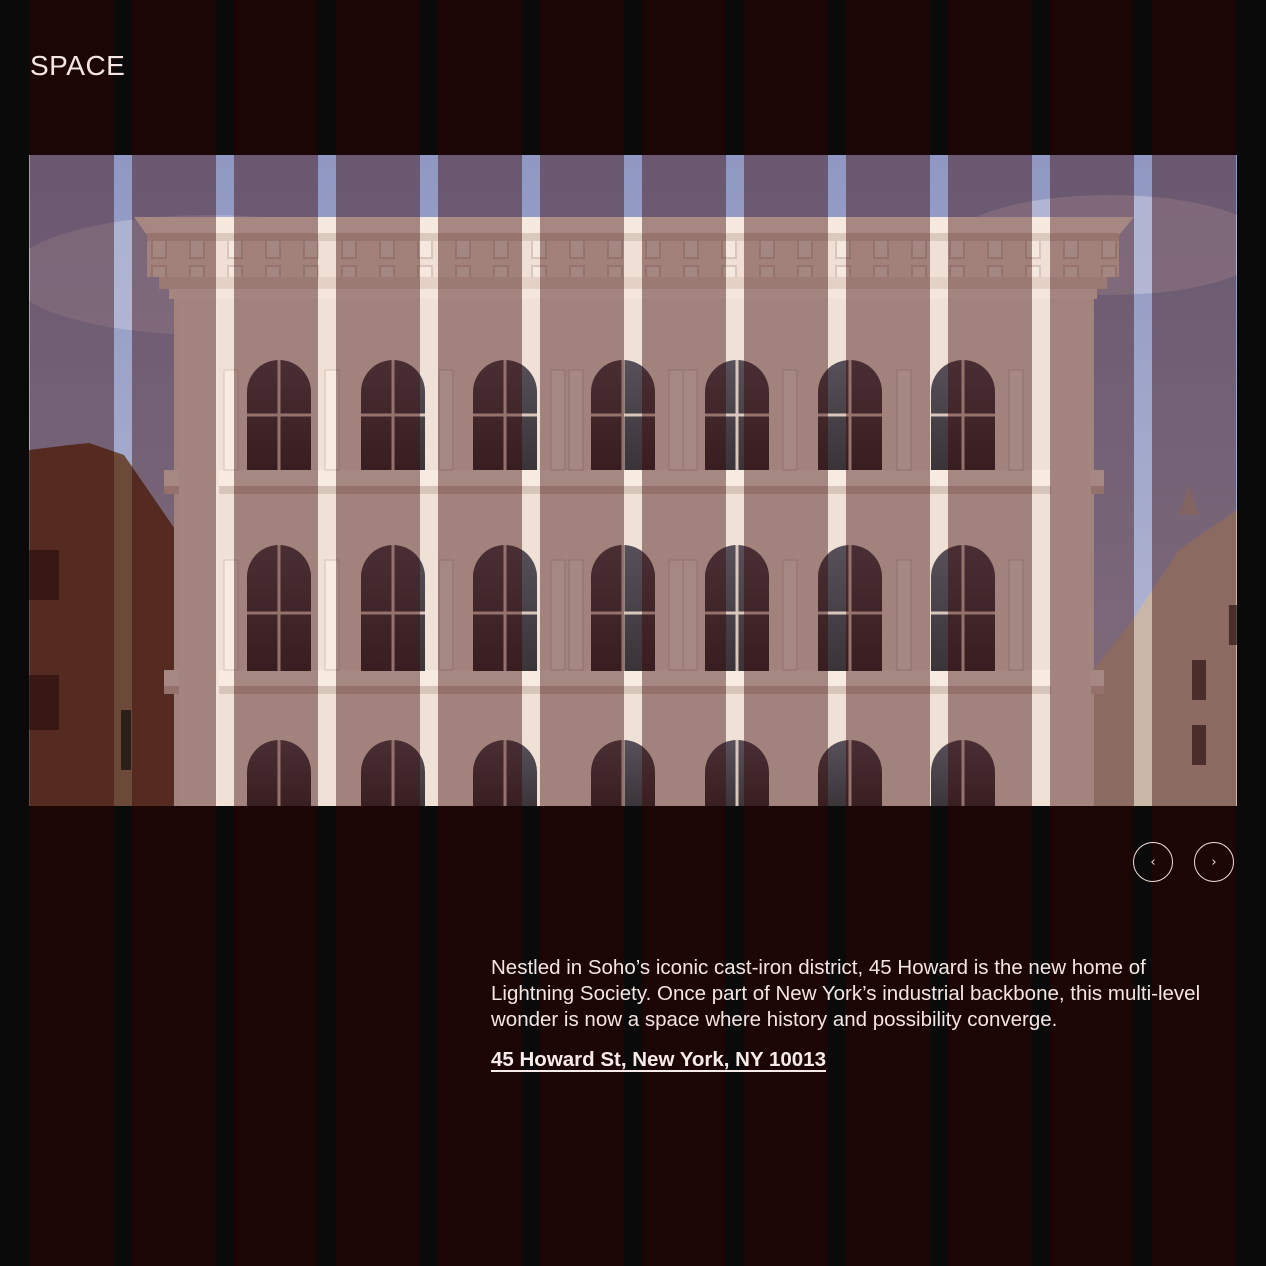 This screenshot has width=1266, height=1266. Describe the element at coordinates (658, 1060) in the screenshot. I see `address-link: 45 Howard St, New York, NY 10013` at that location.